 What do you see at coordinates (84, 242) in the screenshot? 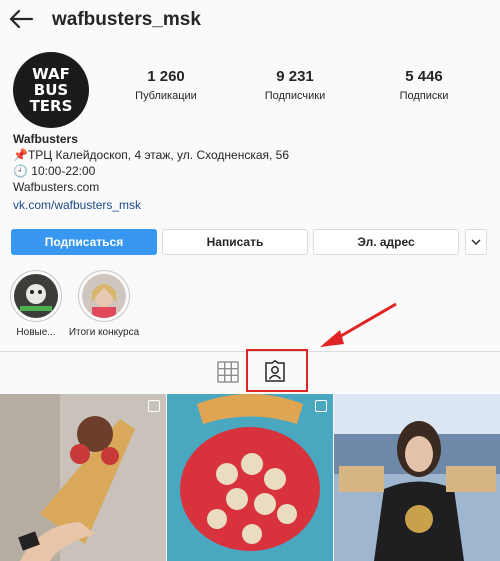
I see `follow-button: Подписаться` at bounding box center [84, 242].